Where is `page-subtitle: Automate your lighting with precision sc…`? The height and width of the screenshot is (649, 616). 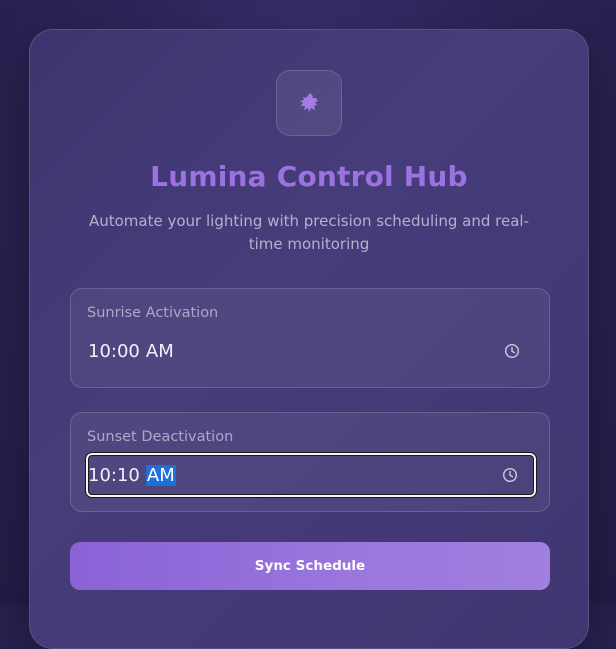
page-subtitle: Automate your lighting with precision sc… is located at coordinates (309, 232).